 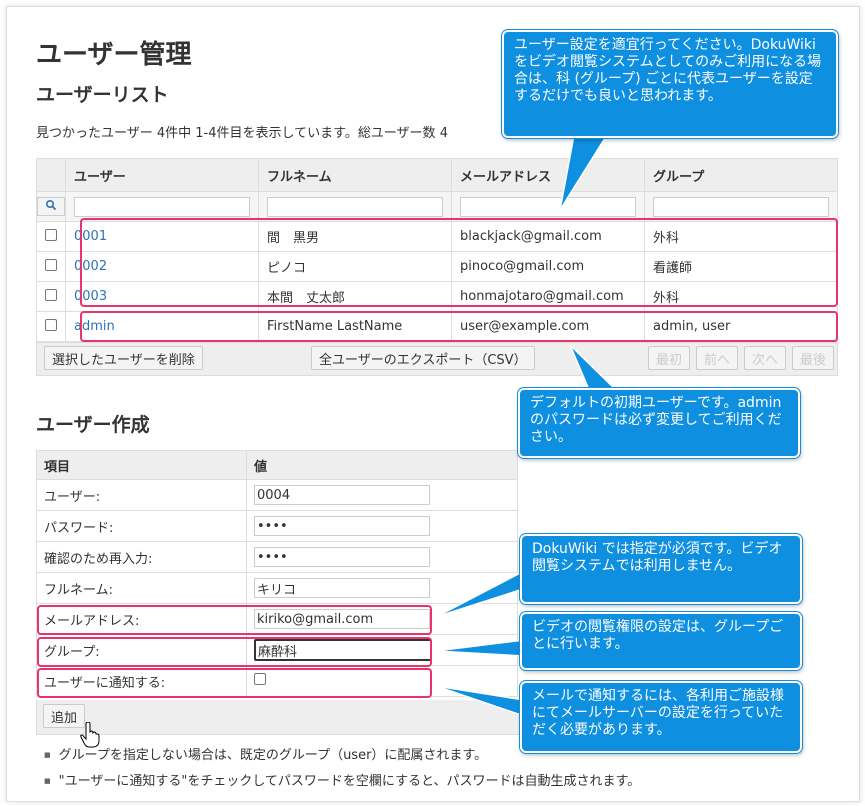 What do you see at coordinates (242, 133) in the screenshot?
I see `user-count-summary: 見つかったユーザー 4件中 1-4件目を表示しています。総ユーザー数 4` at bounding box center [242, 133].